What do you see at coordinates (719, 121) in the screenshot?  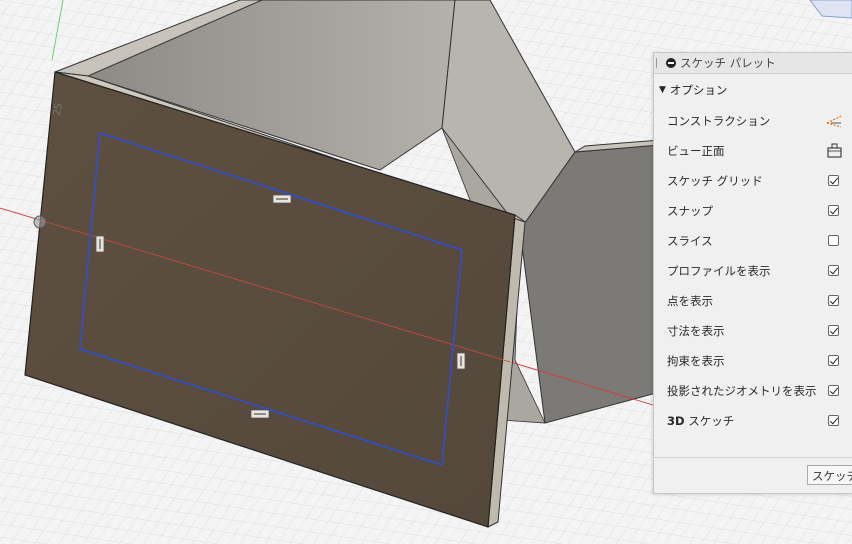 I see `option-label: コンストラクション` at bounding box center [719, 121].